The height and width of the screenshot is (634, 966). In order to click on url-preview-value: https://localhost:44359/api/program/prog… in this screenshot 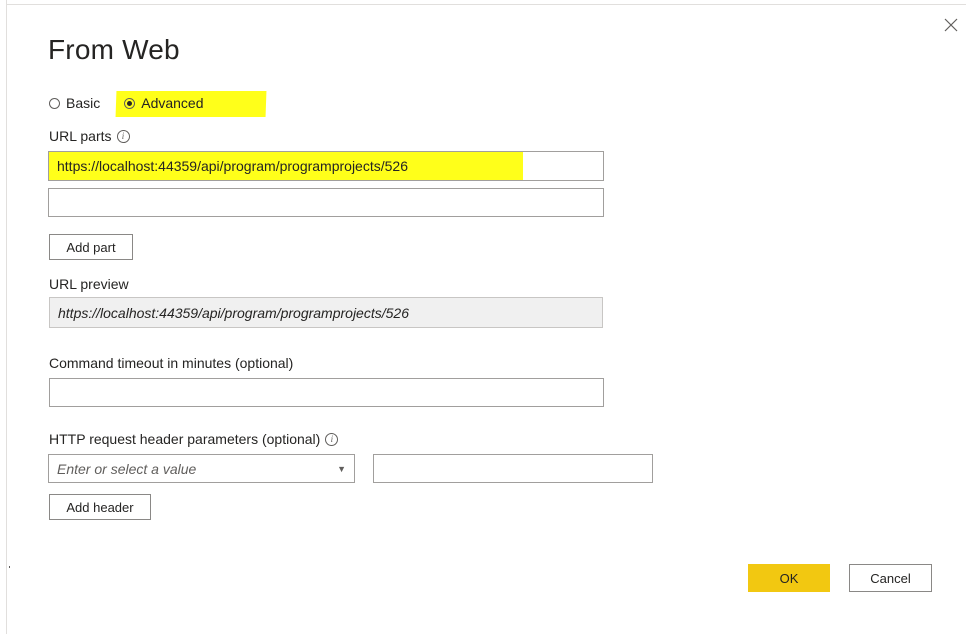, I will do `click(233, 312)`.